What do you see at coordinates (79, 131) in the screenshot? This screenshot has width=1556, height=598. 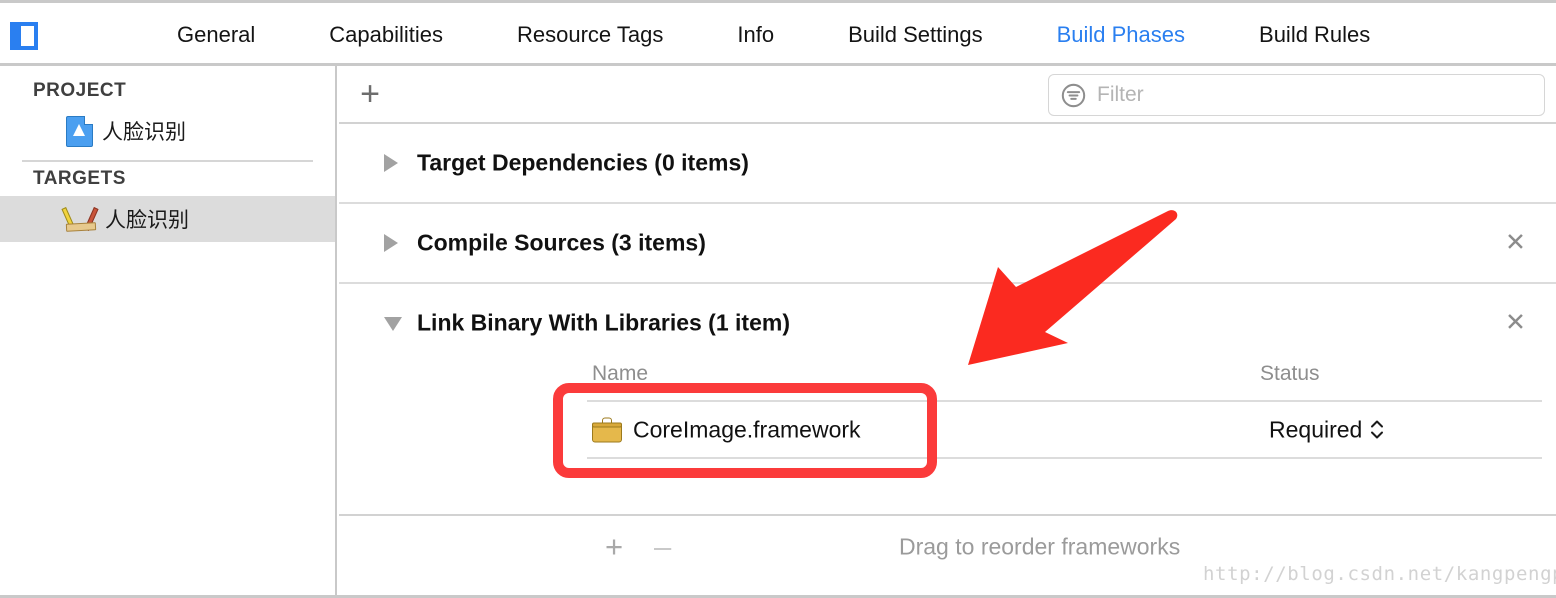 I see `project-document-icon` at bounding box center [79, 131].